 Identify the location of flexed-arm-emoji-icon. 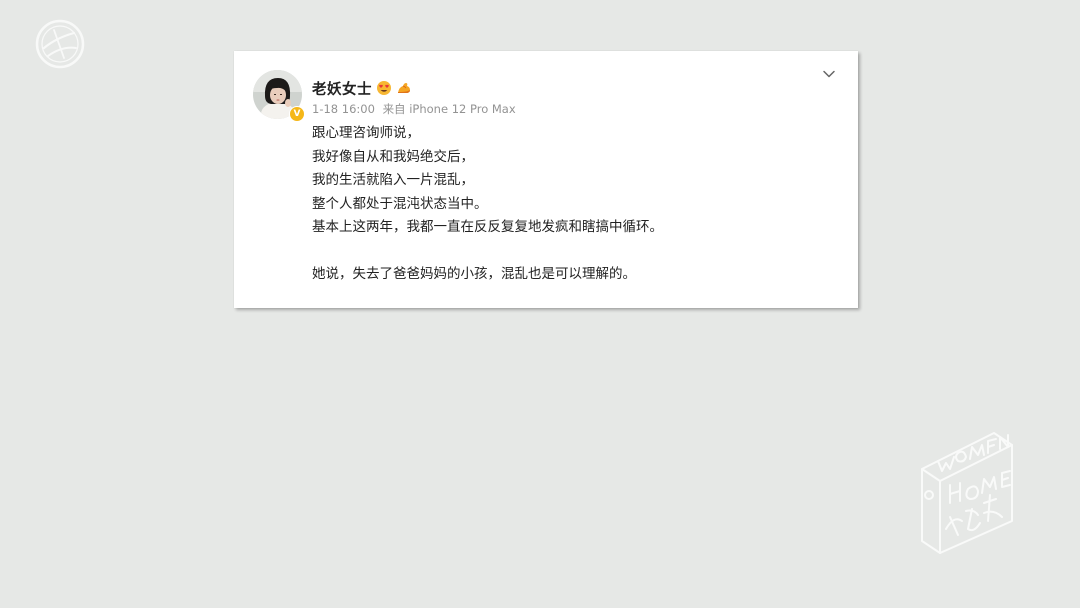
(404, 88).